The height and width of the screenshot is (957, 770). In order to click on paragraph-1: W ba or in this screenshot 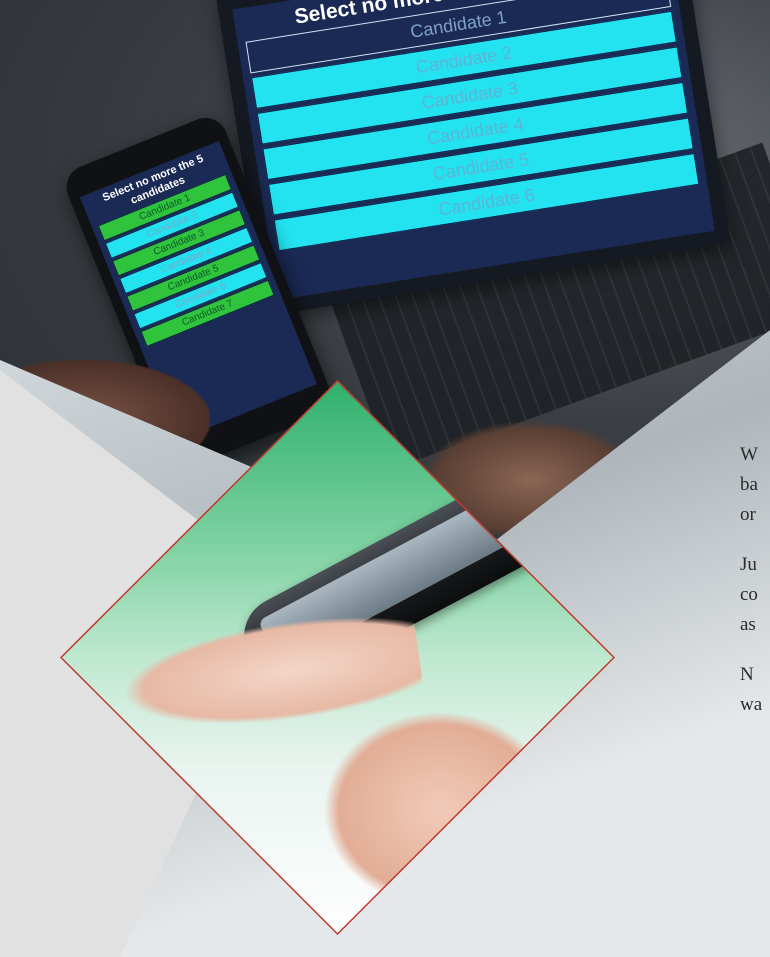, I will do `click(755, 485)`.